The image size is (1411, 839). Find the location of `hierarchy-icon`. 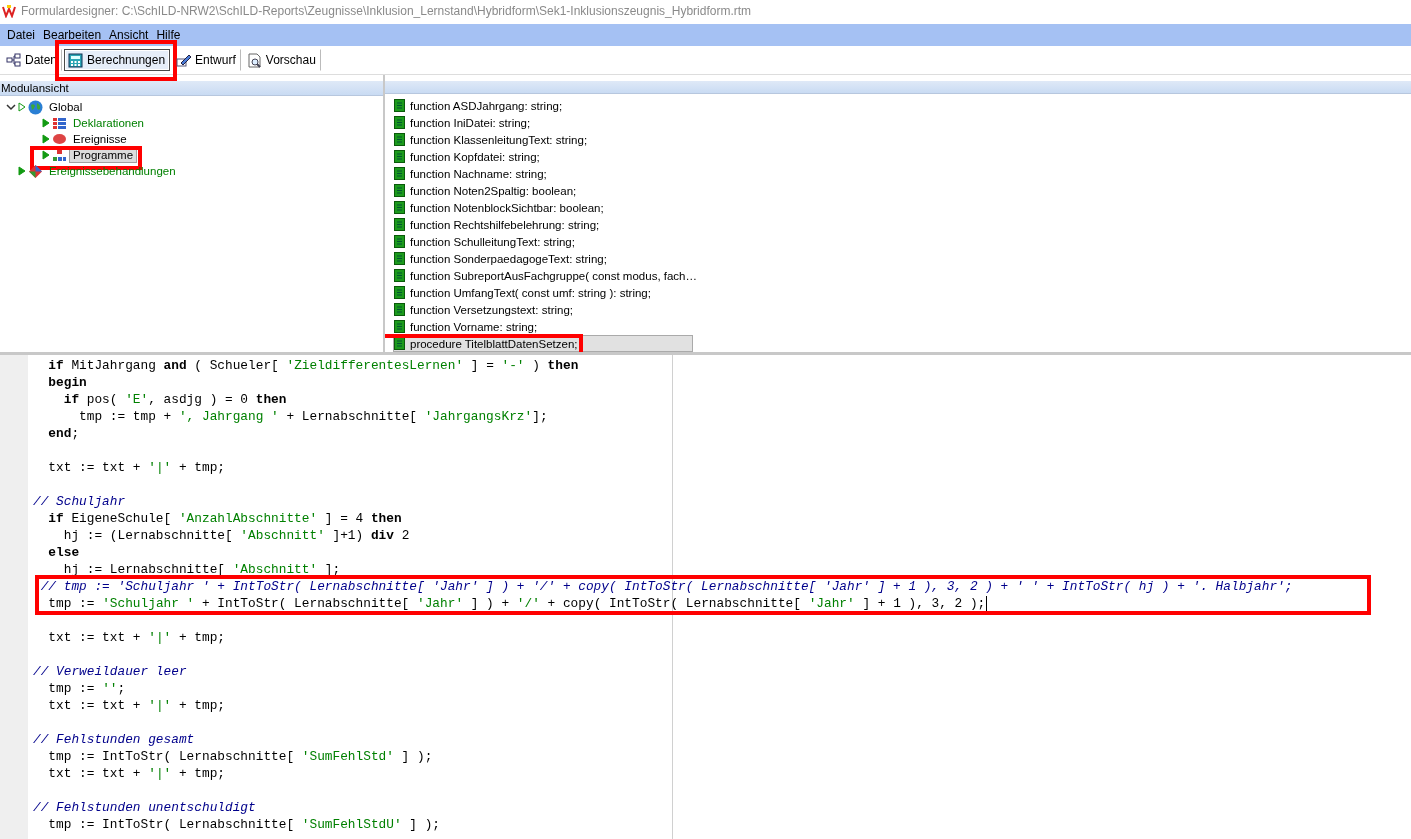

hierarchy-icon is located at coordinates (13, 60).